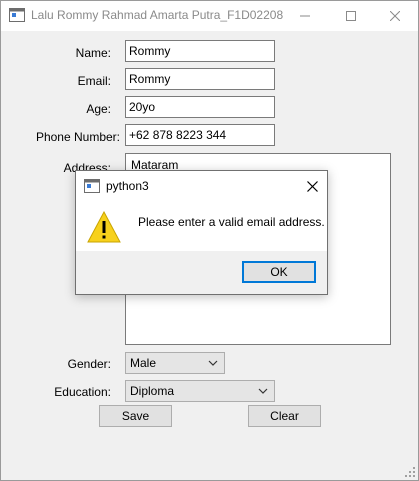  I want to click on maximize-button, so click(351, 16).